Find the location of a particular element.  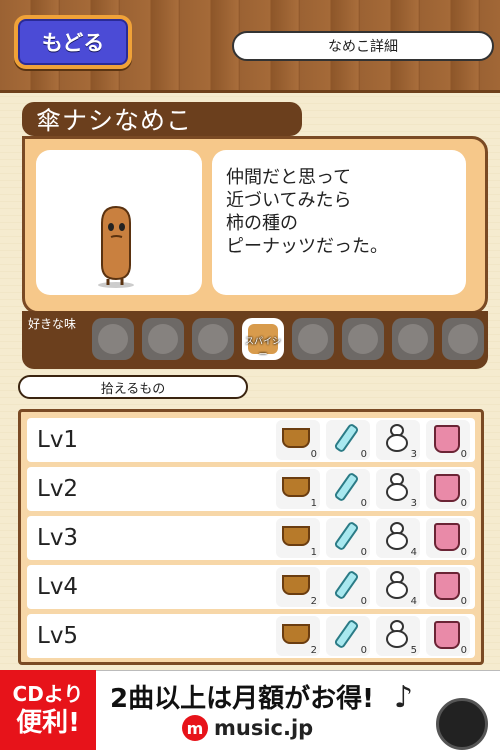

level-label: Lv2 is located at coordinates (58, 489).